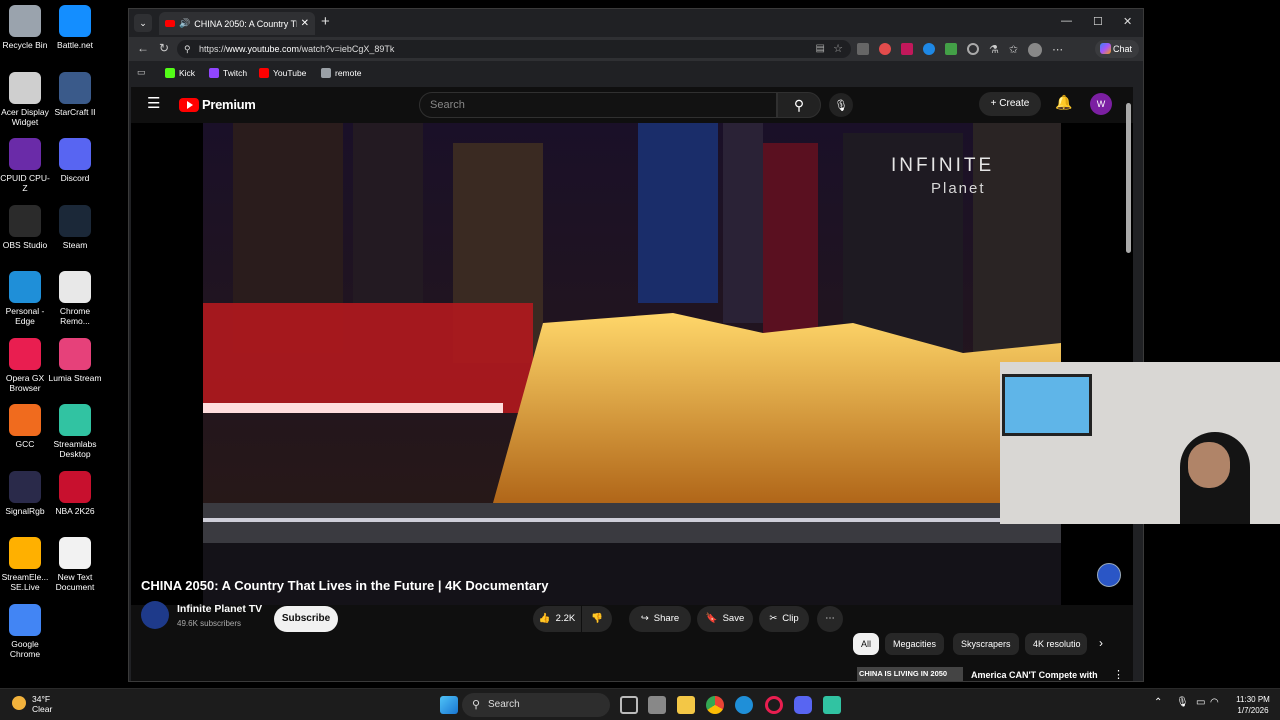  What do you see at coordinates (1057, 50) in the screenshot?
I see `more-menu-icon: ⋯` at bounding box center [1057, 50].